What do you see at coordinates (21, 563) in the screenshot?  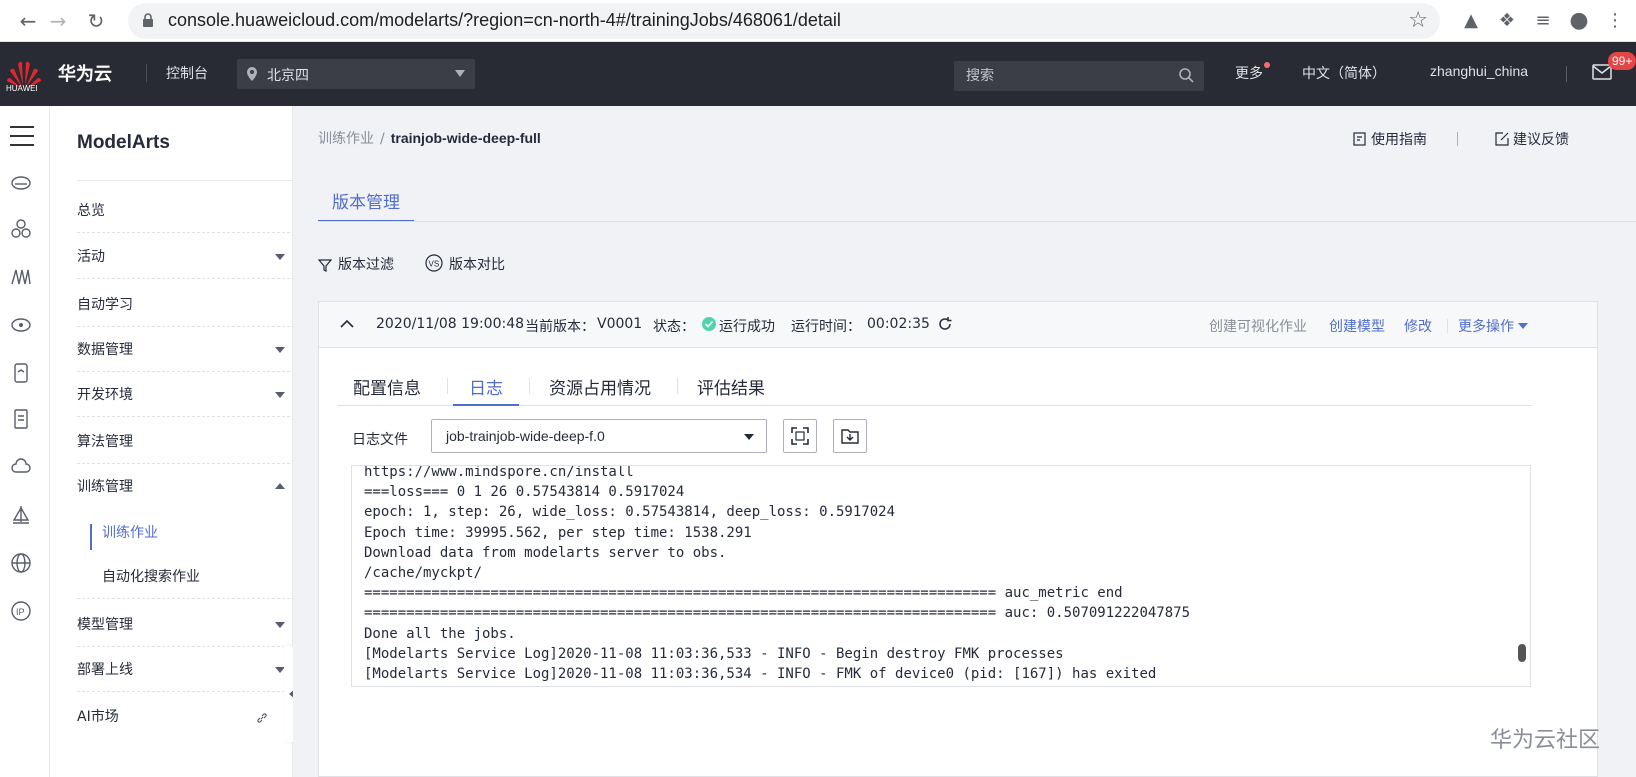 I see `globe-icon` at bounding box center [21, 563].